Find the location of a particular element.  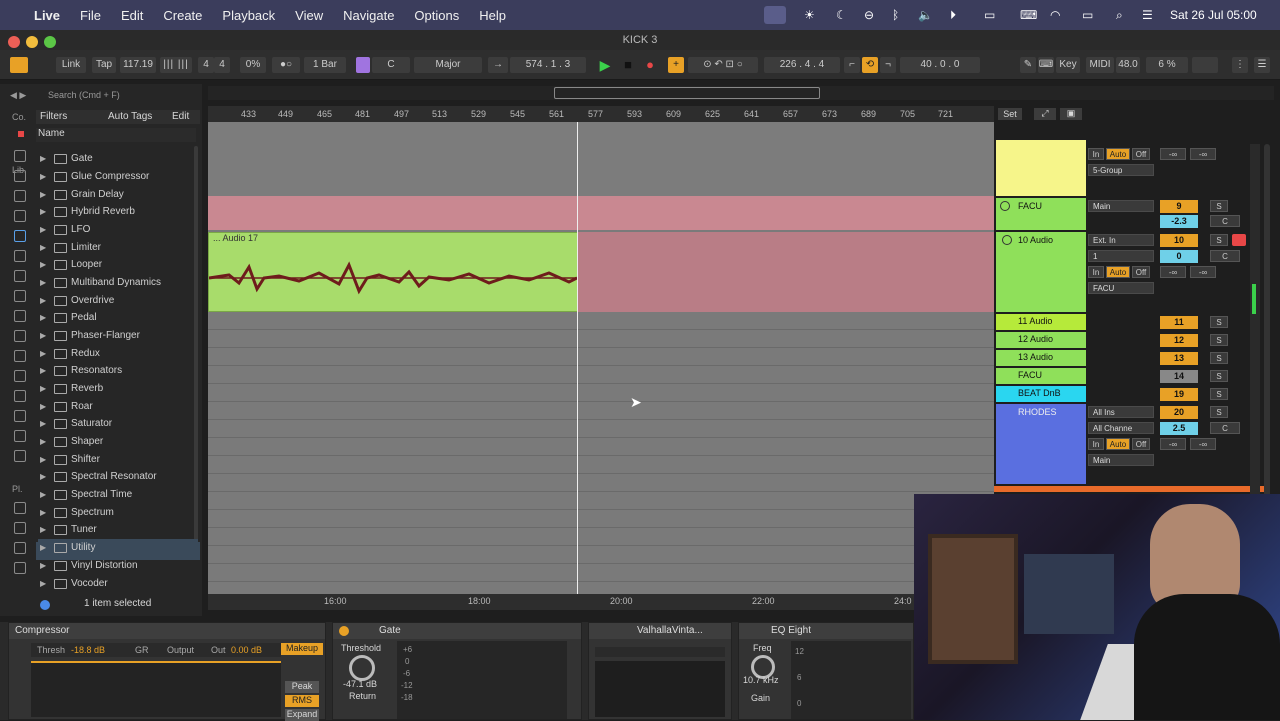

sounds-icon is located at coordinates (20, 156).